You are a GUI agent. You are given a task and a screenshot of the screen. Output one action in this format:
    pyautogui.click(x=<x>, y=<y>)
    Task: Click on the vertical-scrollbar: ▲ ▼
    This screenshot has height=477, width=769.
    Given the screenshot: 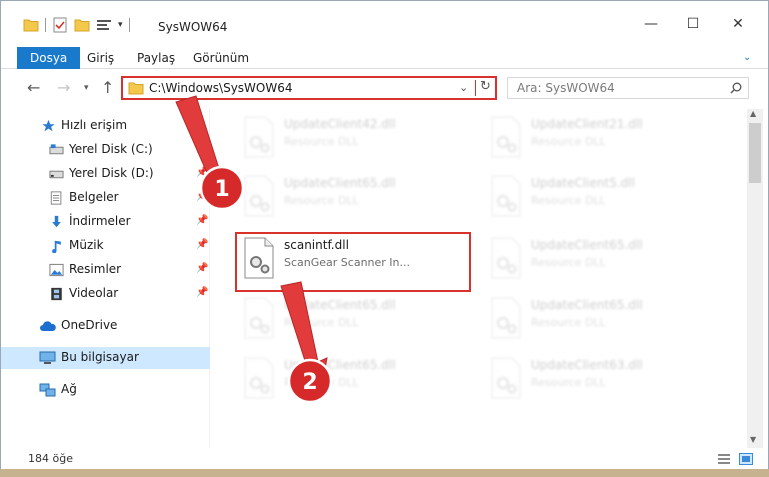 What is the action you would take?
    pyautogui.click(x=755, y=279)
    